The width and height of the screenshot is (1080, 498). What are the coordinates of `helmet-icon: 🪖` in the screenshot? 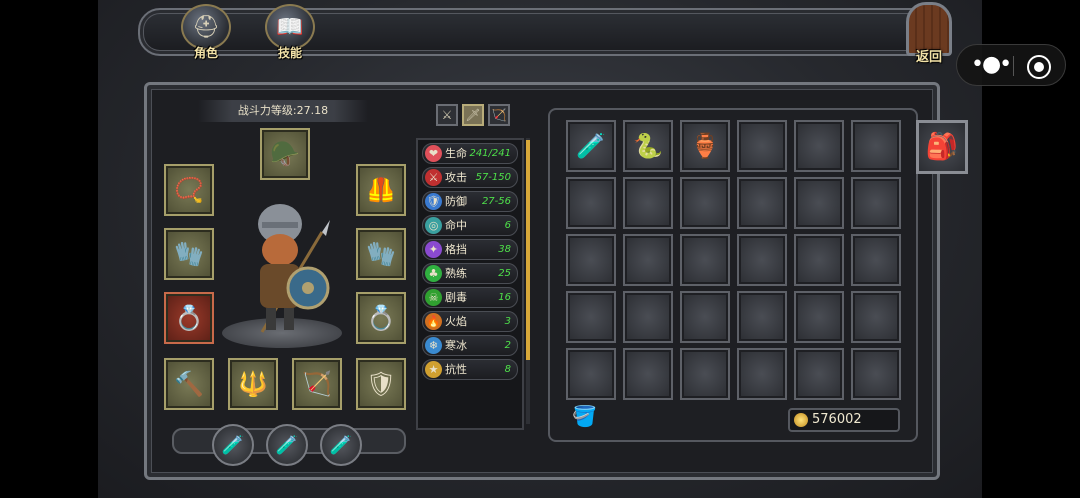 It's located at (285, 154).